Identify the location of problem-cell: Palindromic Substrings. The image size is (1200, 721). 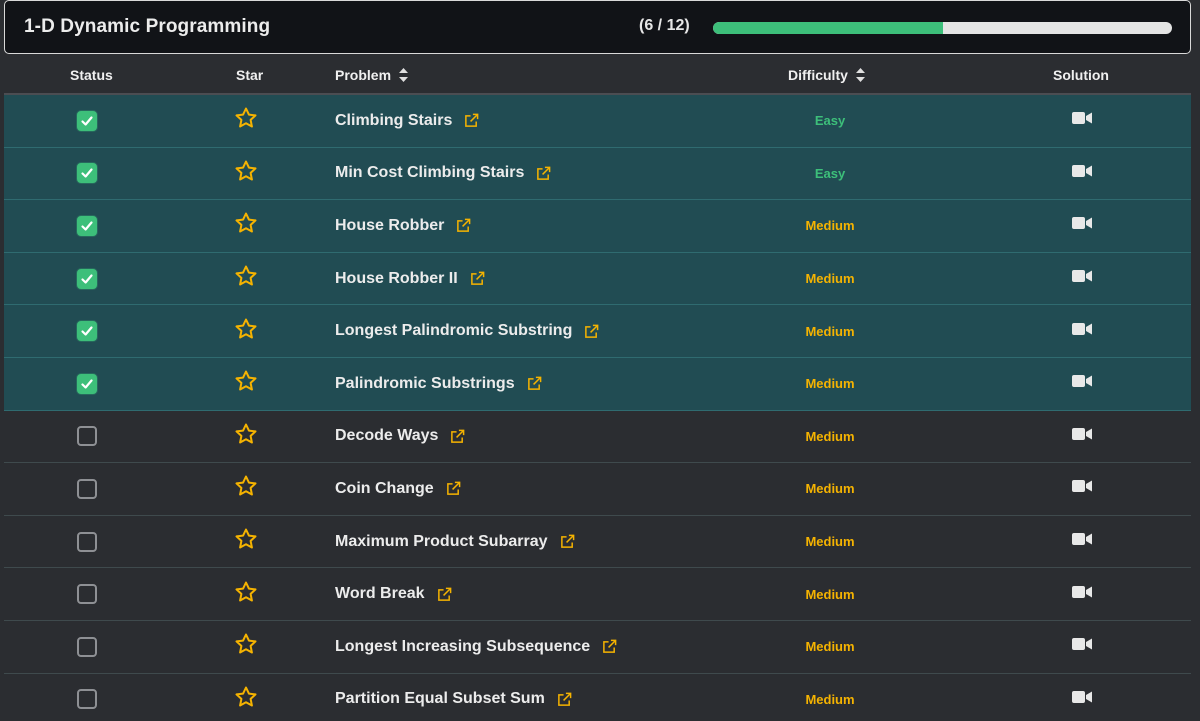
(438, 384).